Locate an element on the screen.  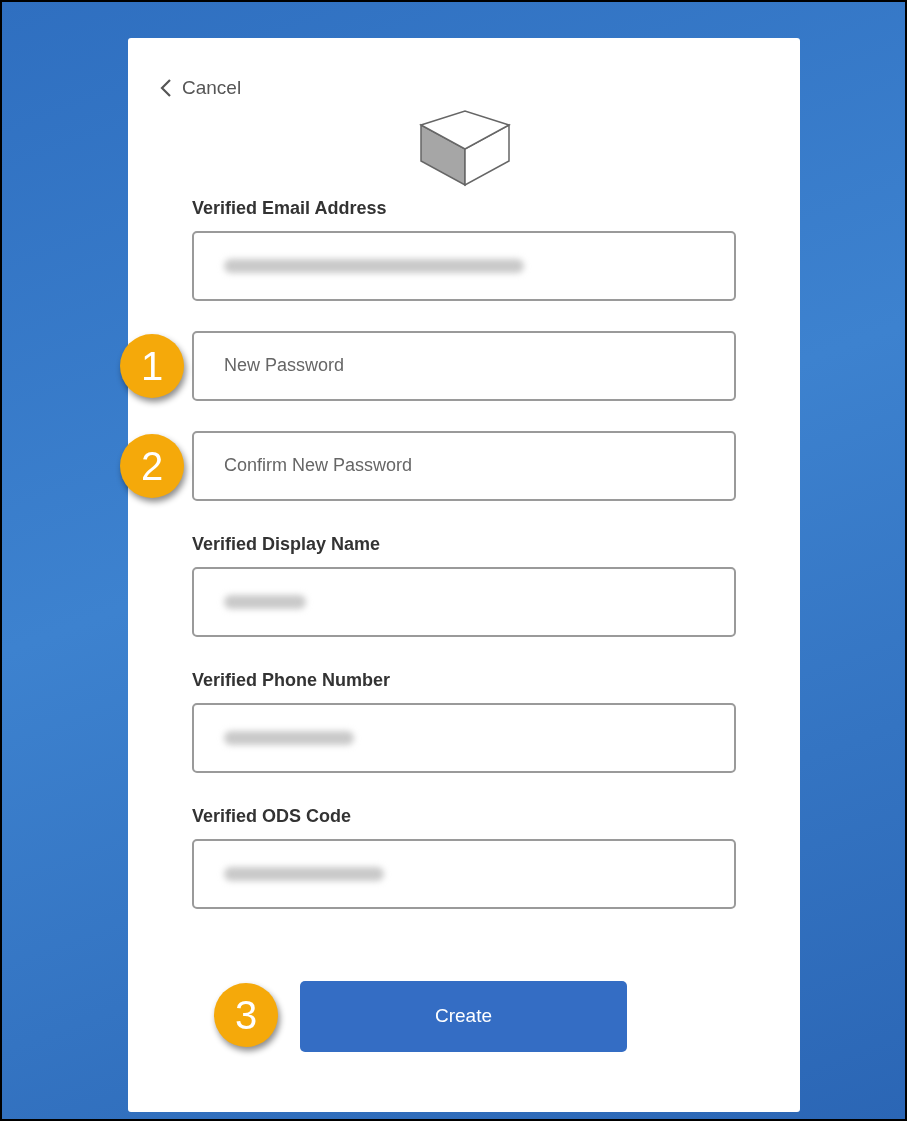
field-label: Verified Phone Number is located at coordinates (292, 679).